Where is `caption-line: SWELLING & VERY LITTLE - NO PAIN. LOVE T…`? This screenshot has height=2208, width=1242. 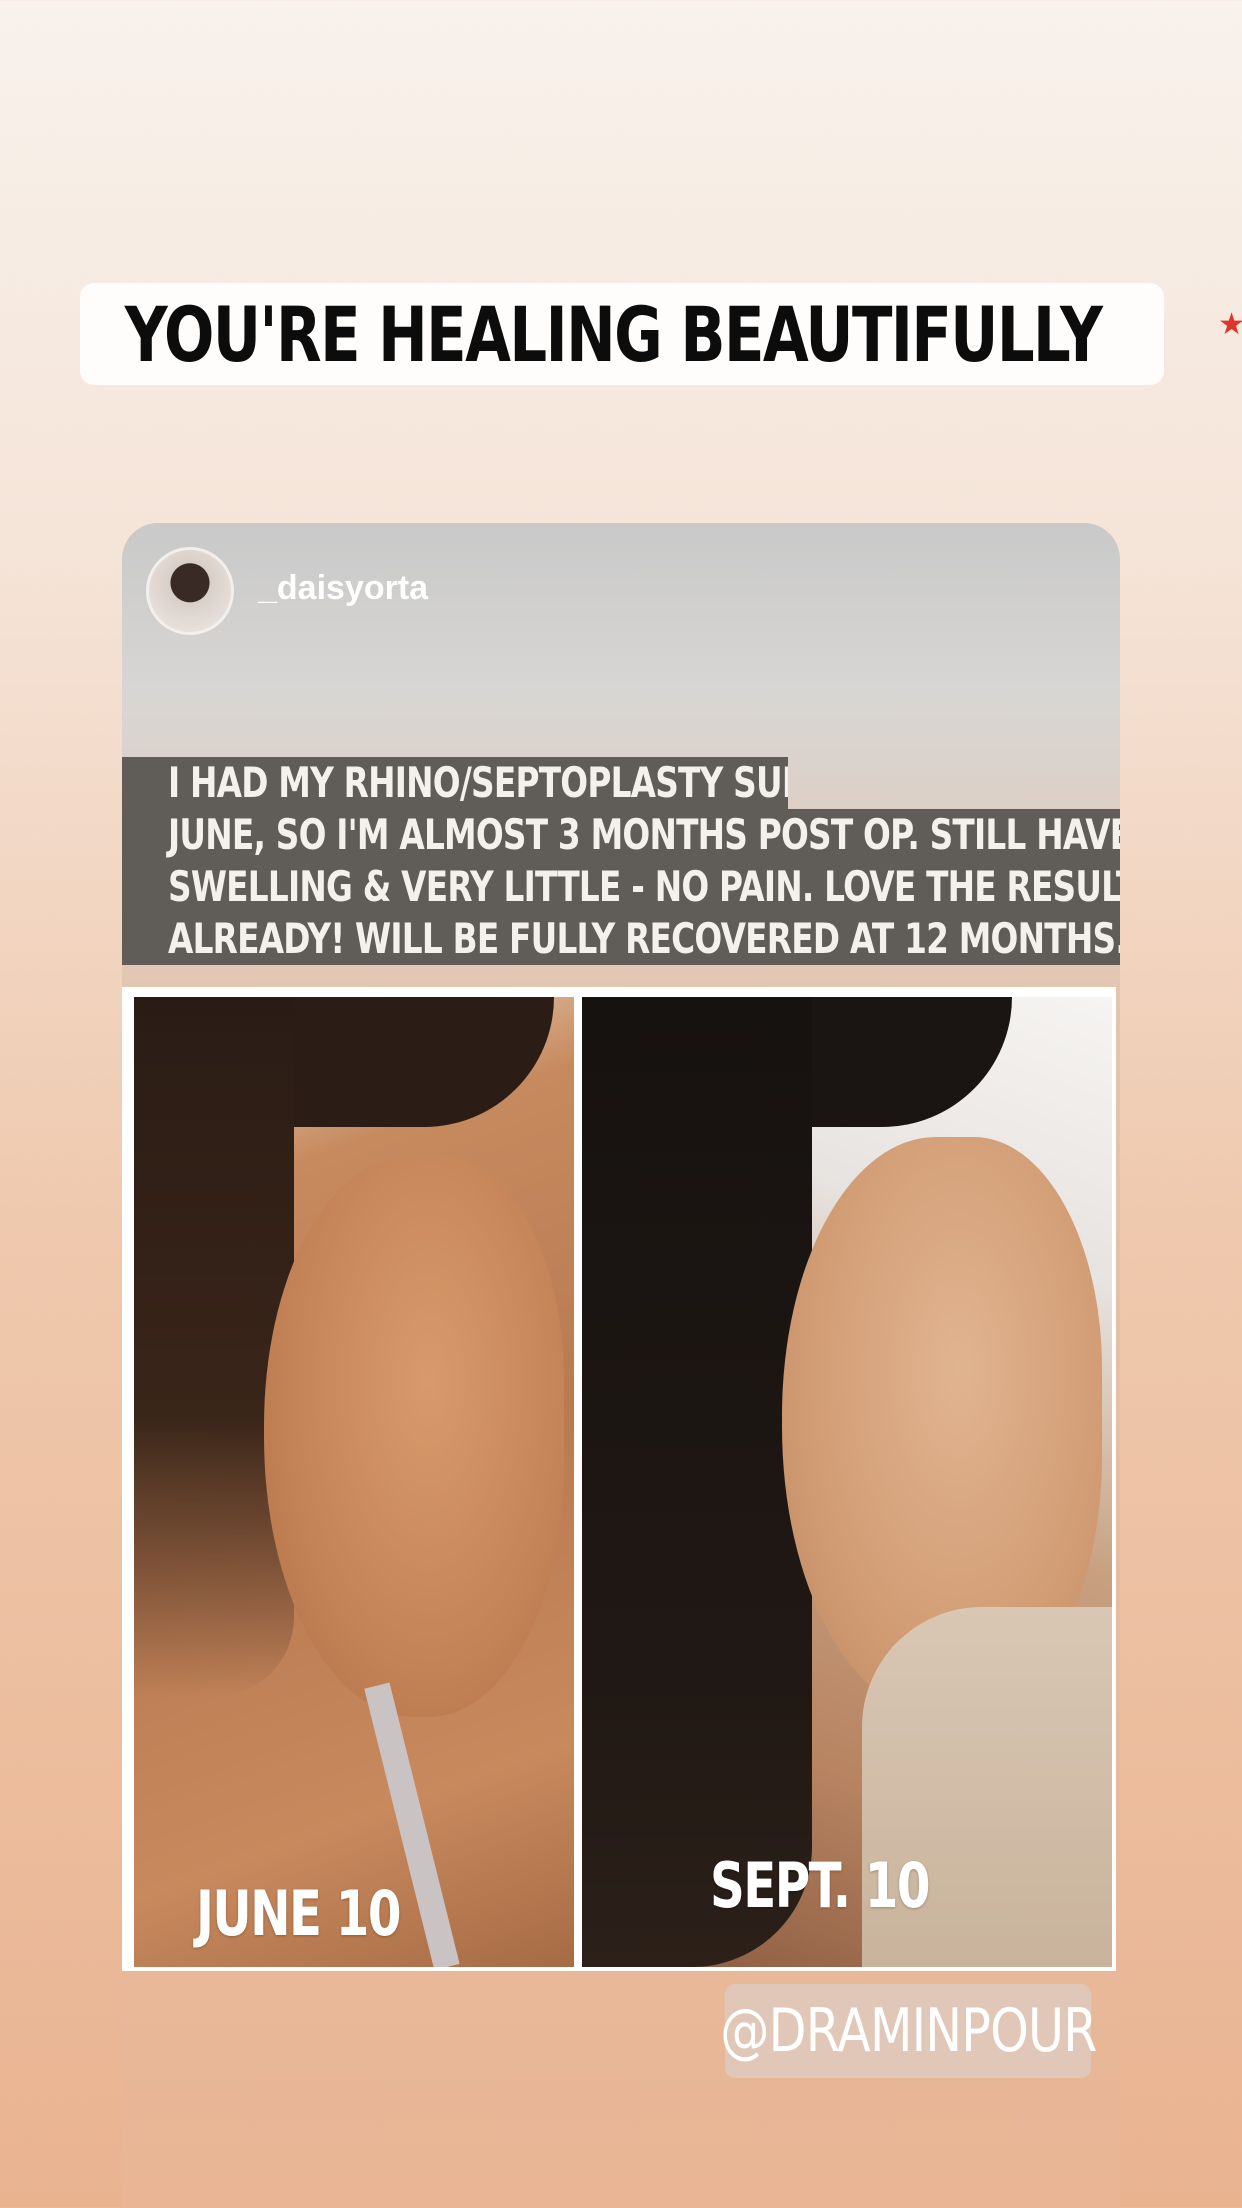 caption-line: SWELLING & VERY LITTLE - NO PAIN. LOVE T… is located at coordinates (621, 887).